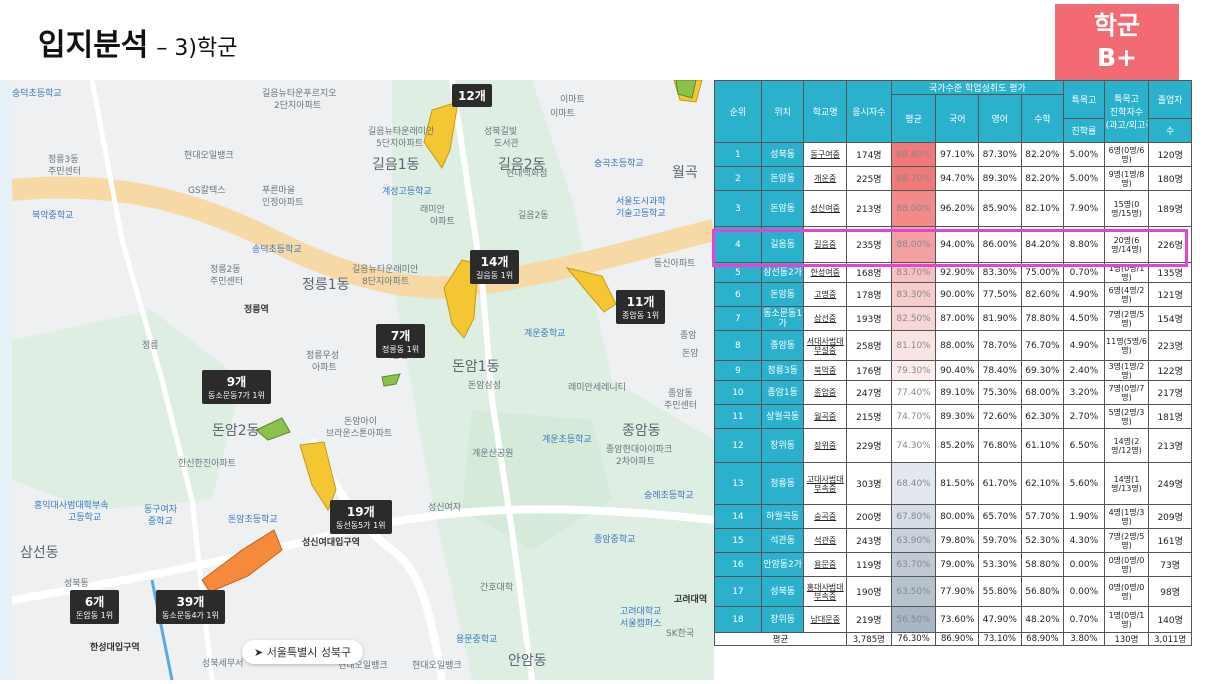 Image resolution: width=1216 pixels, height=684 pixels. I want to click on tooltip-count: 9개, so click(236, 382).